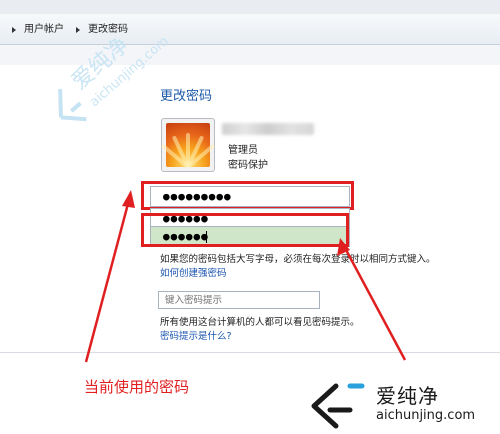  I want to click on arrow-head-icon, so click(128, 199).